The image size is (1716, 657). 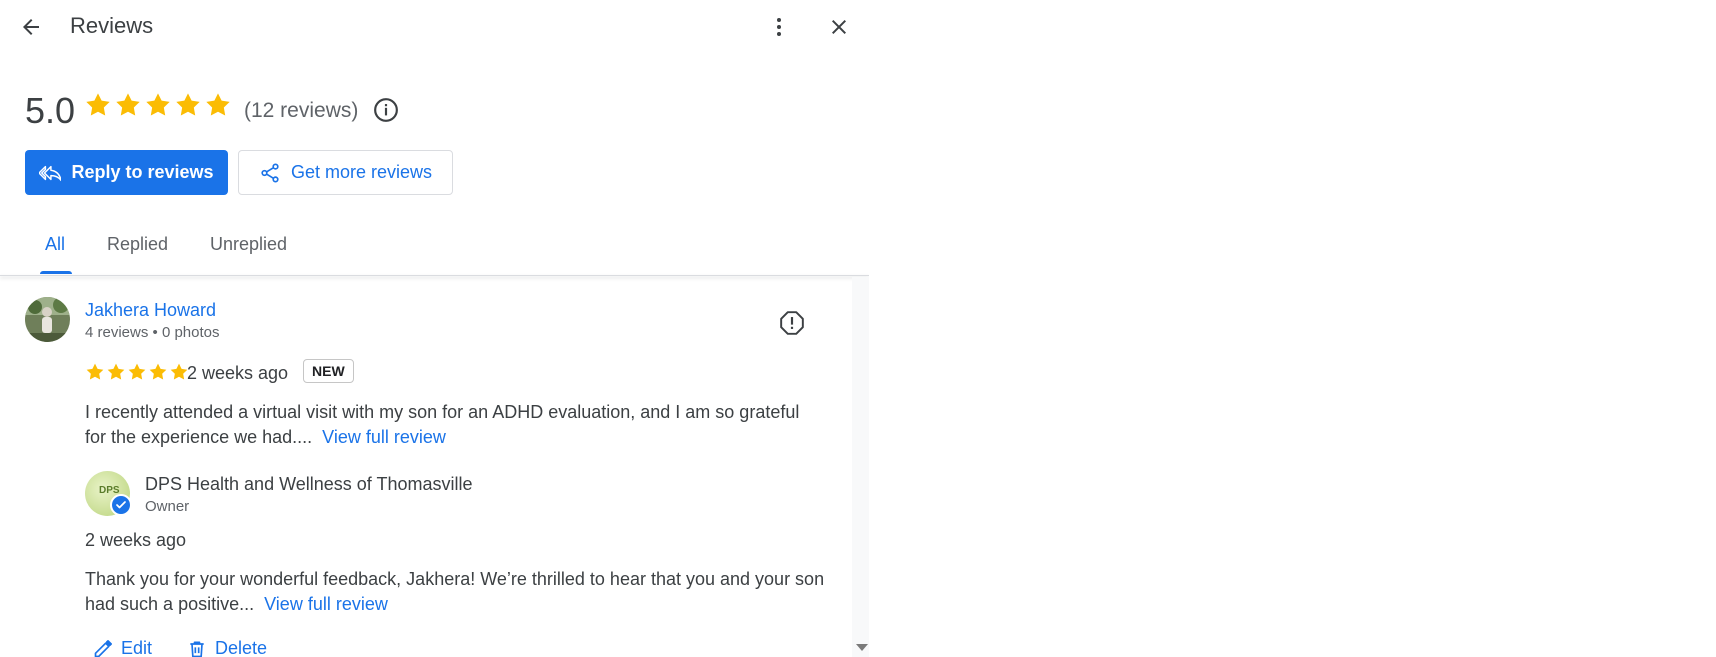 What do you see at coordinates (50, 110) in the screenshot?
I see `average-rating: 5.0` at bounding box center [50, 110].